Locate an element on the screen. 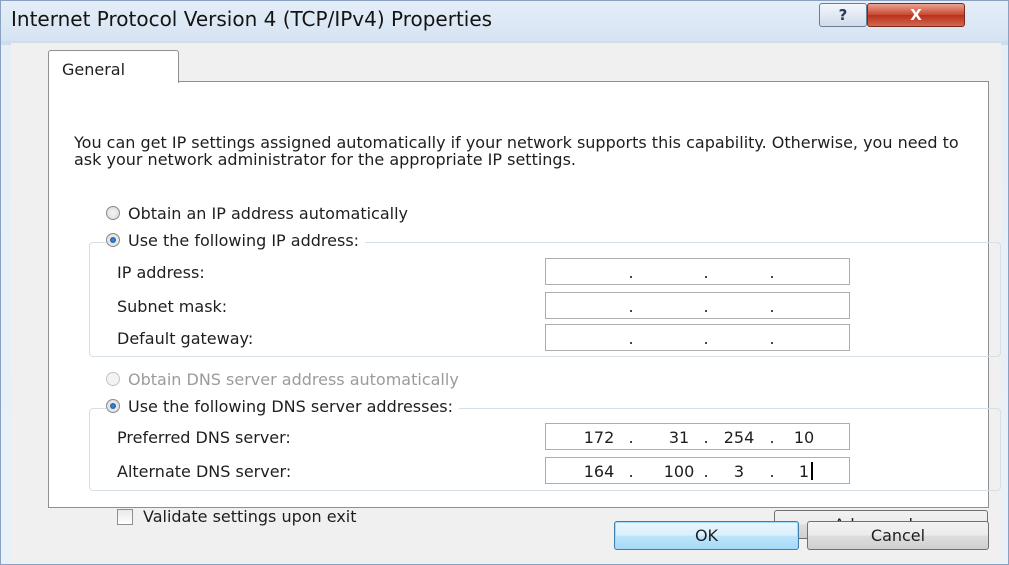 This screenshot has height=565, width=1009. use-following-dns-radio: Use the following DNS server addresses: is located at coordinates (283, 406).